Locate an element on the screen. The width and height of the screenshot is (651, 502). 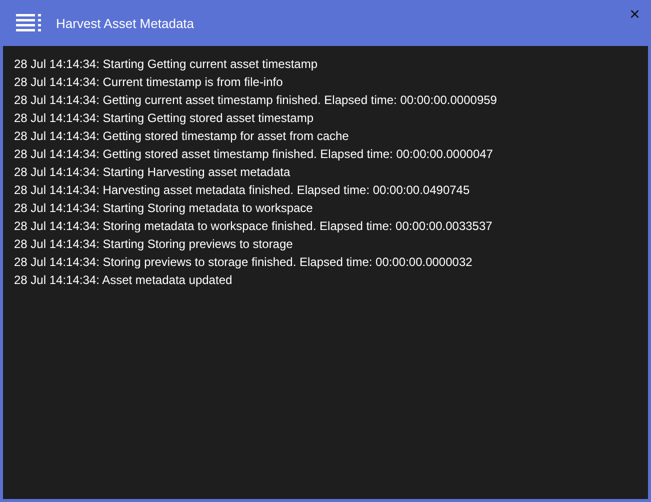
log-line: 28 Jul 14:14:34: Starting Storing metadata to workspace is located at coordinates (164, 208).